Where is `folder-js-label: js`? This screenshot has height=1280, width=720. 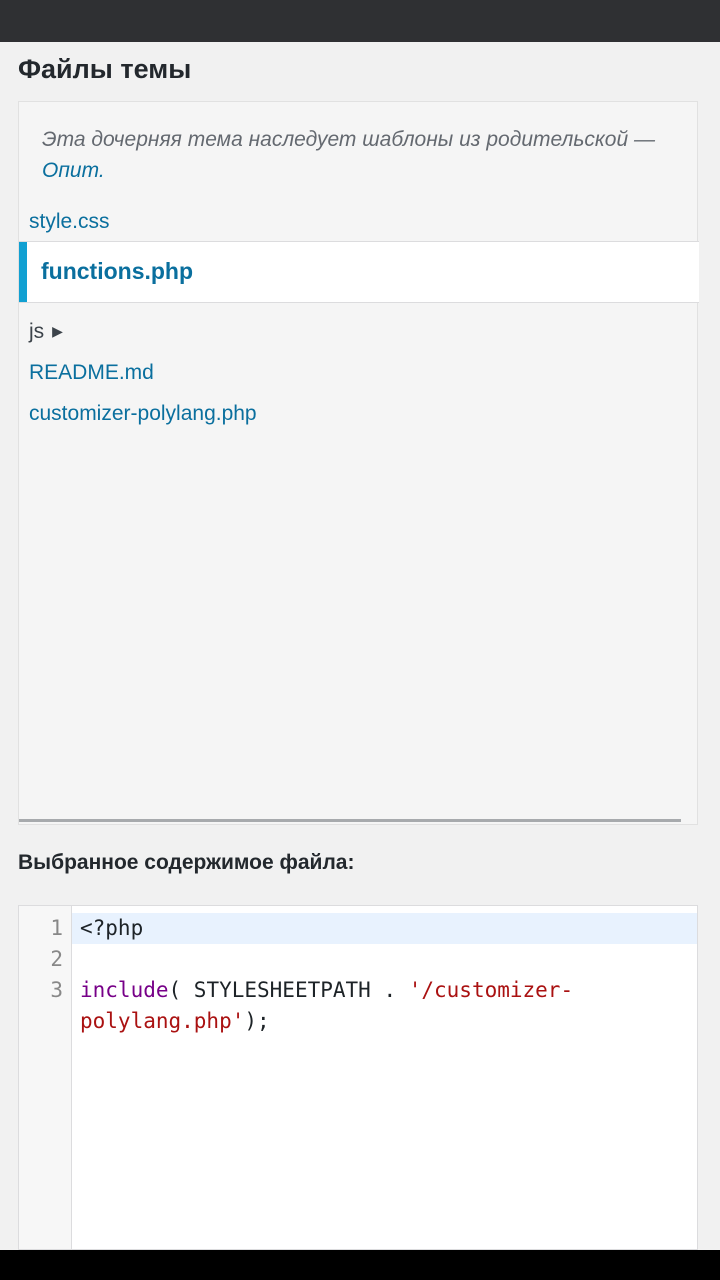
folder-js-label: js is located at coordinates (37, 331).